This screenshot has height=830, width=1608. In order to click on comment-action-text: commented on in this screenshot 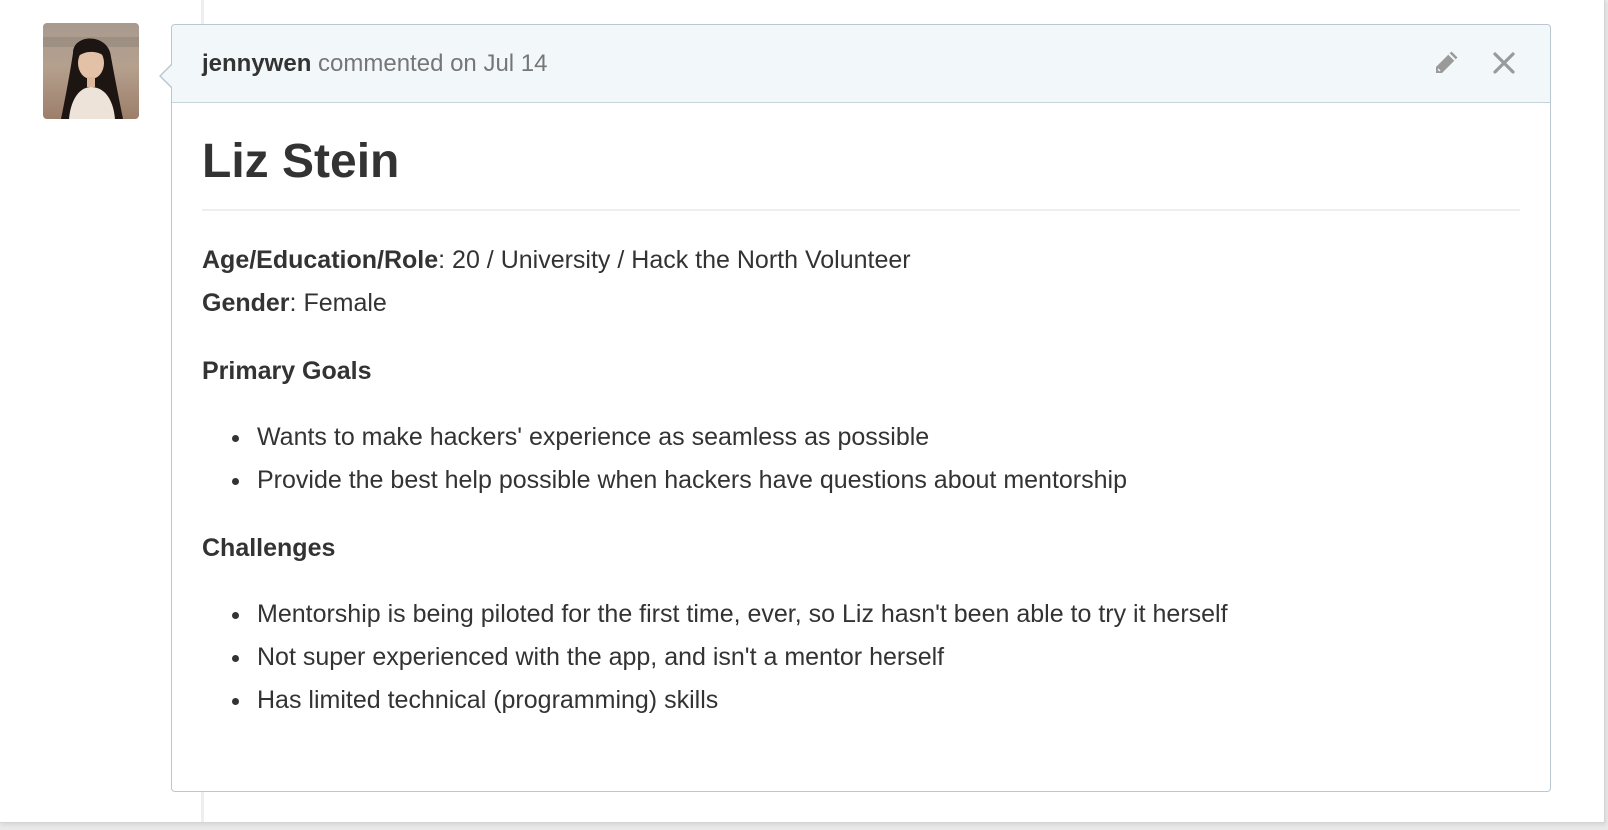, I will do `click(397, 63)`.